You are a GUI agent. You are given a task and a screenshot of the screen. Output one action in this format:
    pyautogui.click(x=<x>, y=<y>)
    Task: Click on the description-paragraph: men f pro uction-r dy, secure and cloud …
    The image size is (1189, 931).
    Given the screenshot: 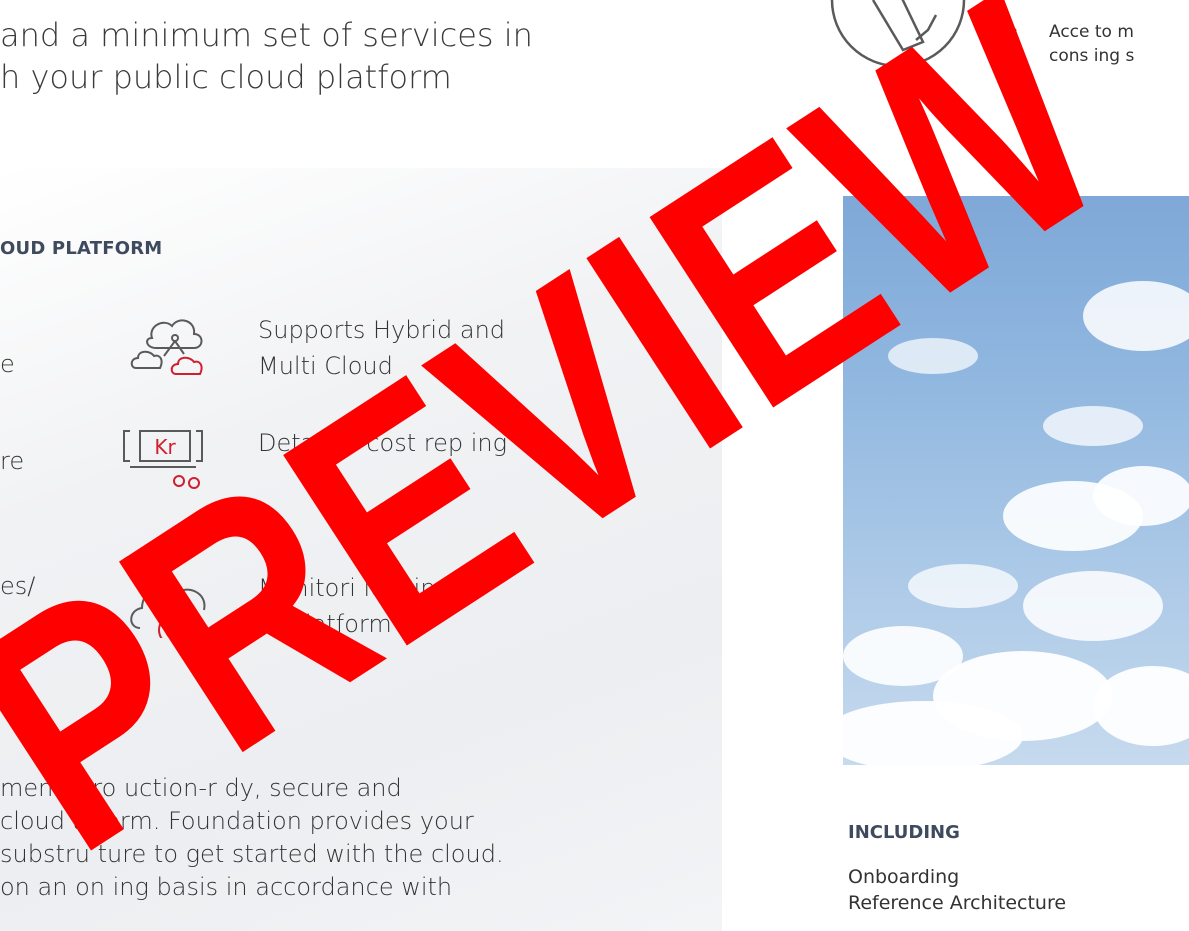 What is the action you would take?
    pyautogui.click(x=252, y=838)
    